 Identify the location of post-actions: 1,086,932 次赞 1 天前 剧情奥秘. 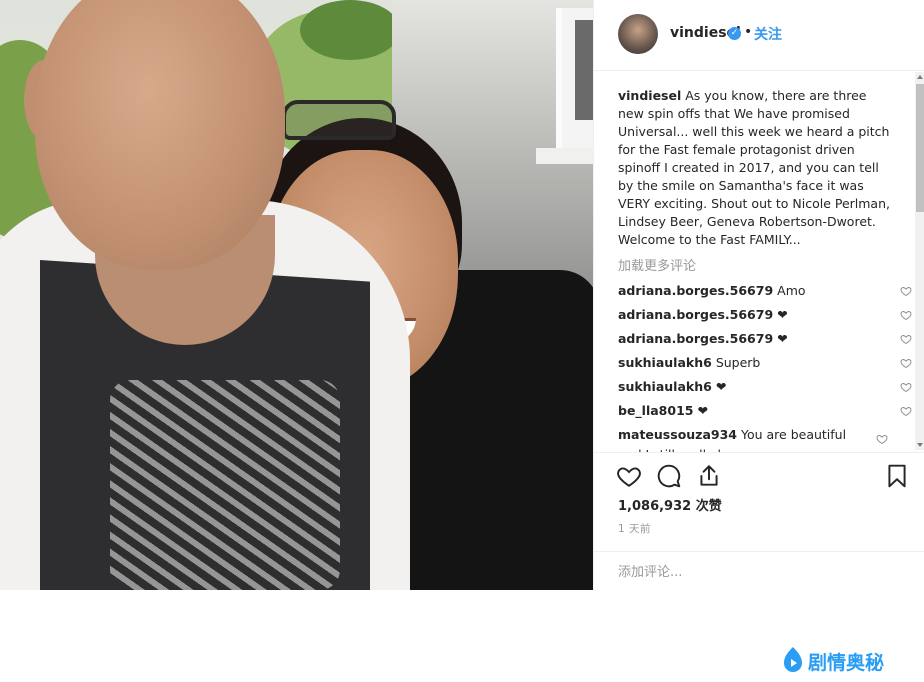
(759, 563).